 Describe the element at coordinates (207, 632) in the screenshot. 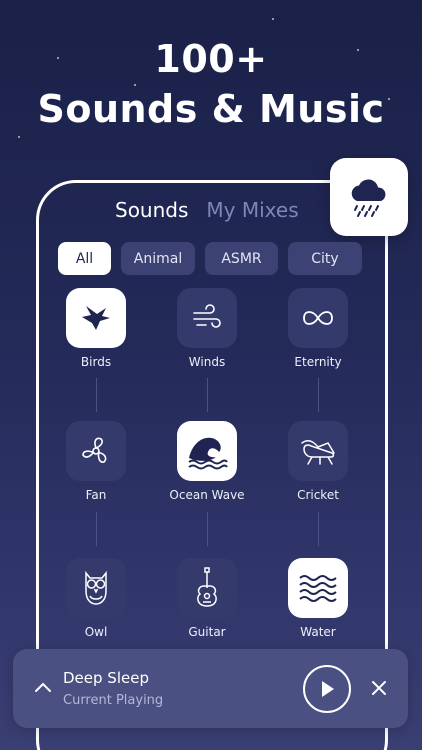

I see `sound-label: Guitar` at that location.